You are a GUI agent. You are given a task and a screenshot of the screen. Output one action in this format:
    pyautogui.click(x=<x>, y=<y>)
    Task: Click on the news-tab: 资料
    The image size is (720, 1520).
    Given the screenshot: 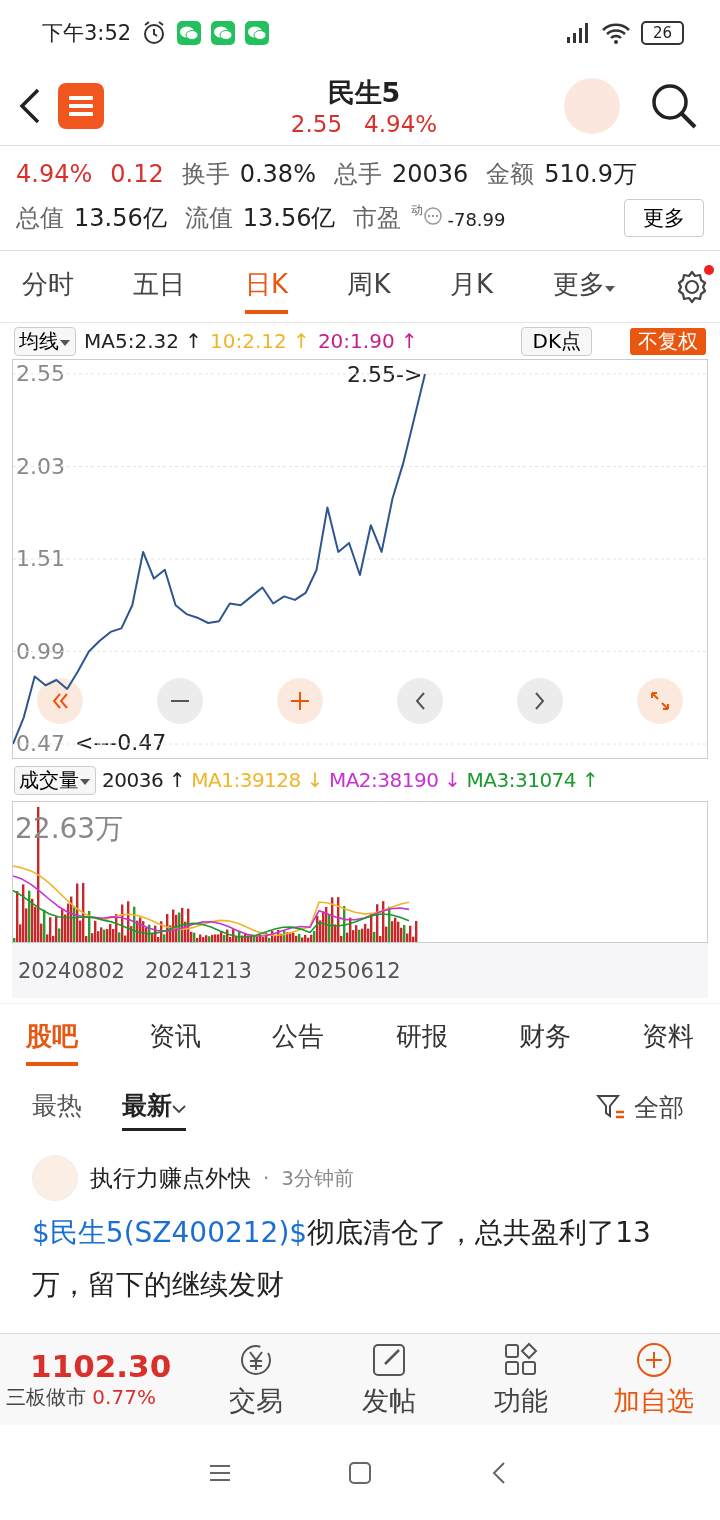 What is the action you would take?
    pyautogui.click(x=667, y=1038)
    